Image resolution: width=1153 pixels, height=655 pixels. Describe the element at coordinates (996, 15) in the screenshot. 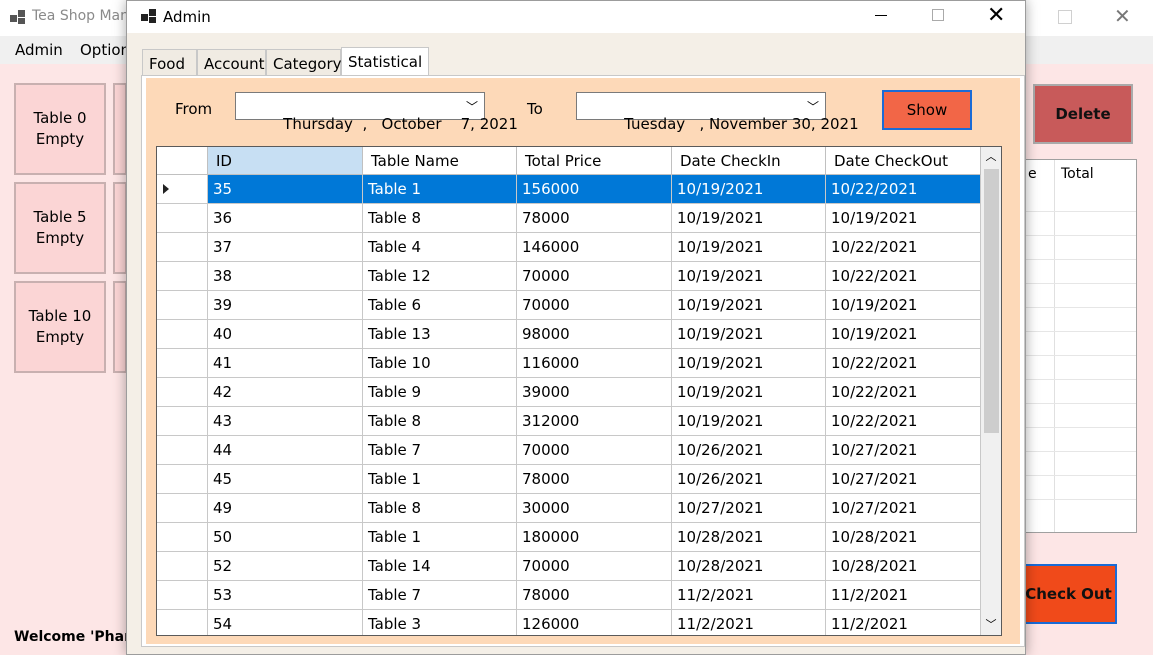

I see `admin-close-button: ✕` at that location.